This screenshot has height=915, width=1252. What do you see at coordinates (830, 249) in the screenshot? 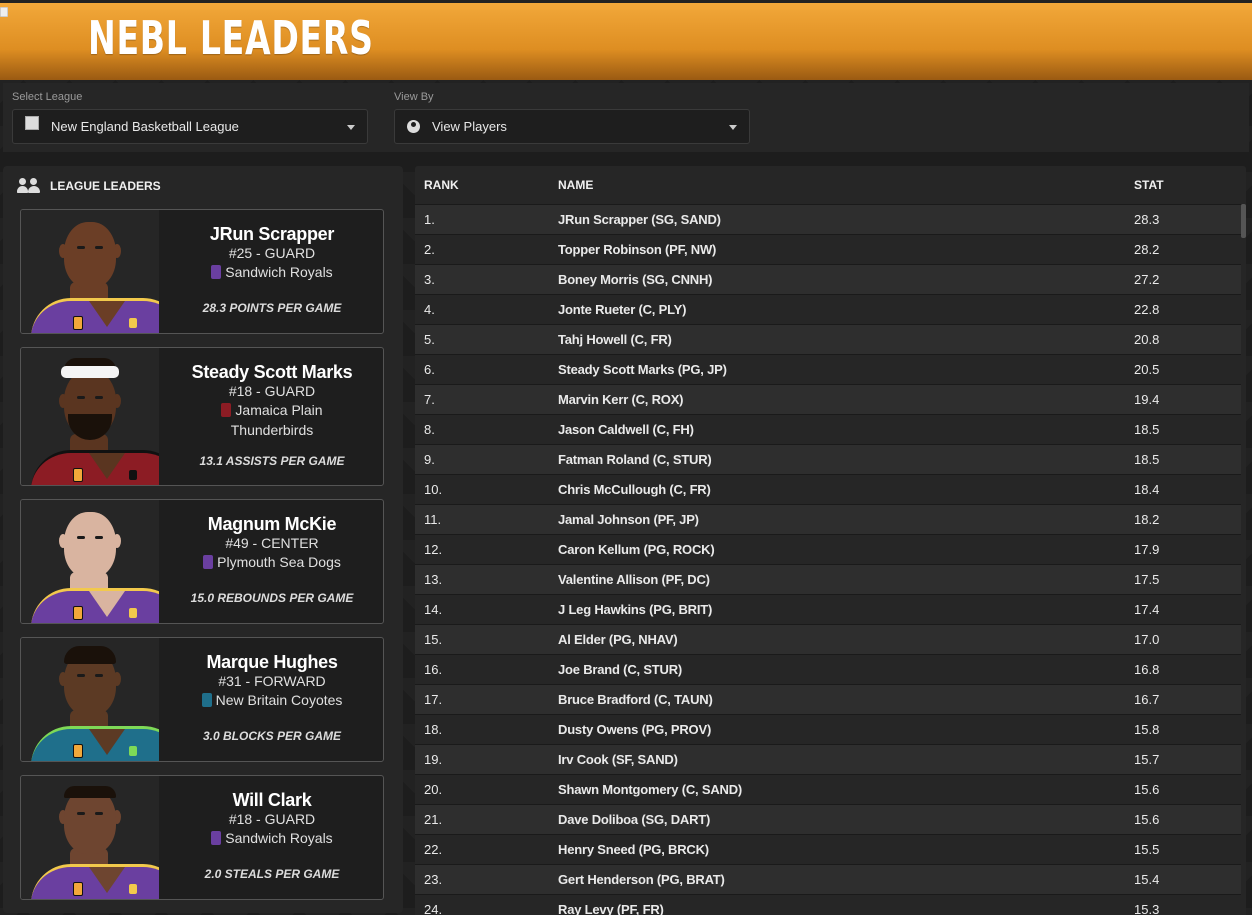
I see `table-row: 2. Topper Robinson (PF, NW) 28.2` at bounding box center [830, 249].